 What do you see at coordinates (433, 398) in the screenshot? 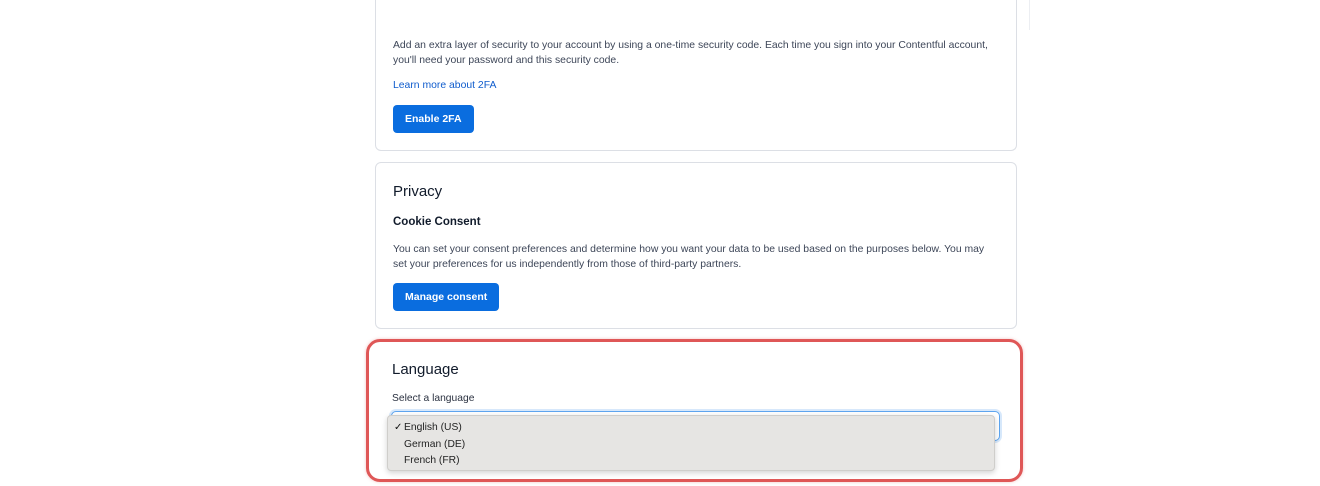
I see `select-language-label: Select a language` at bounding box center [433, 398].